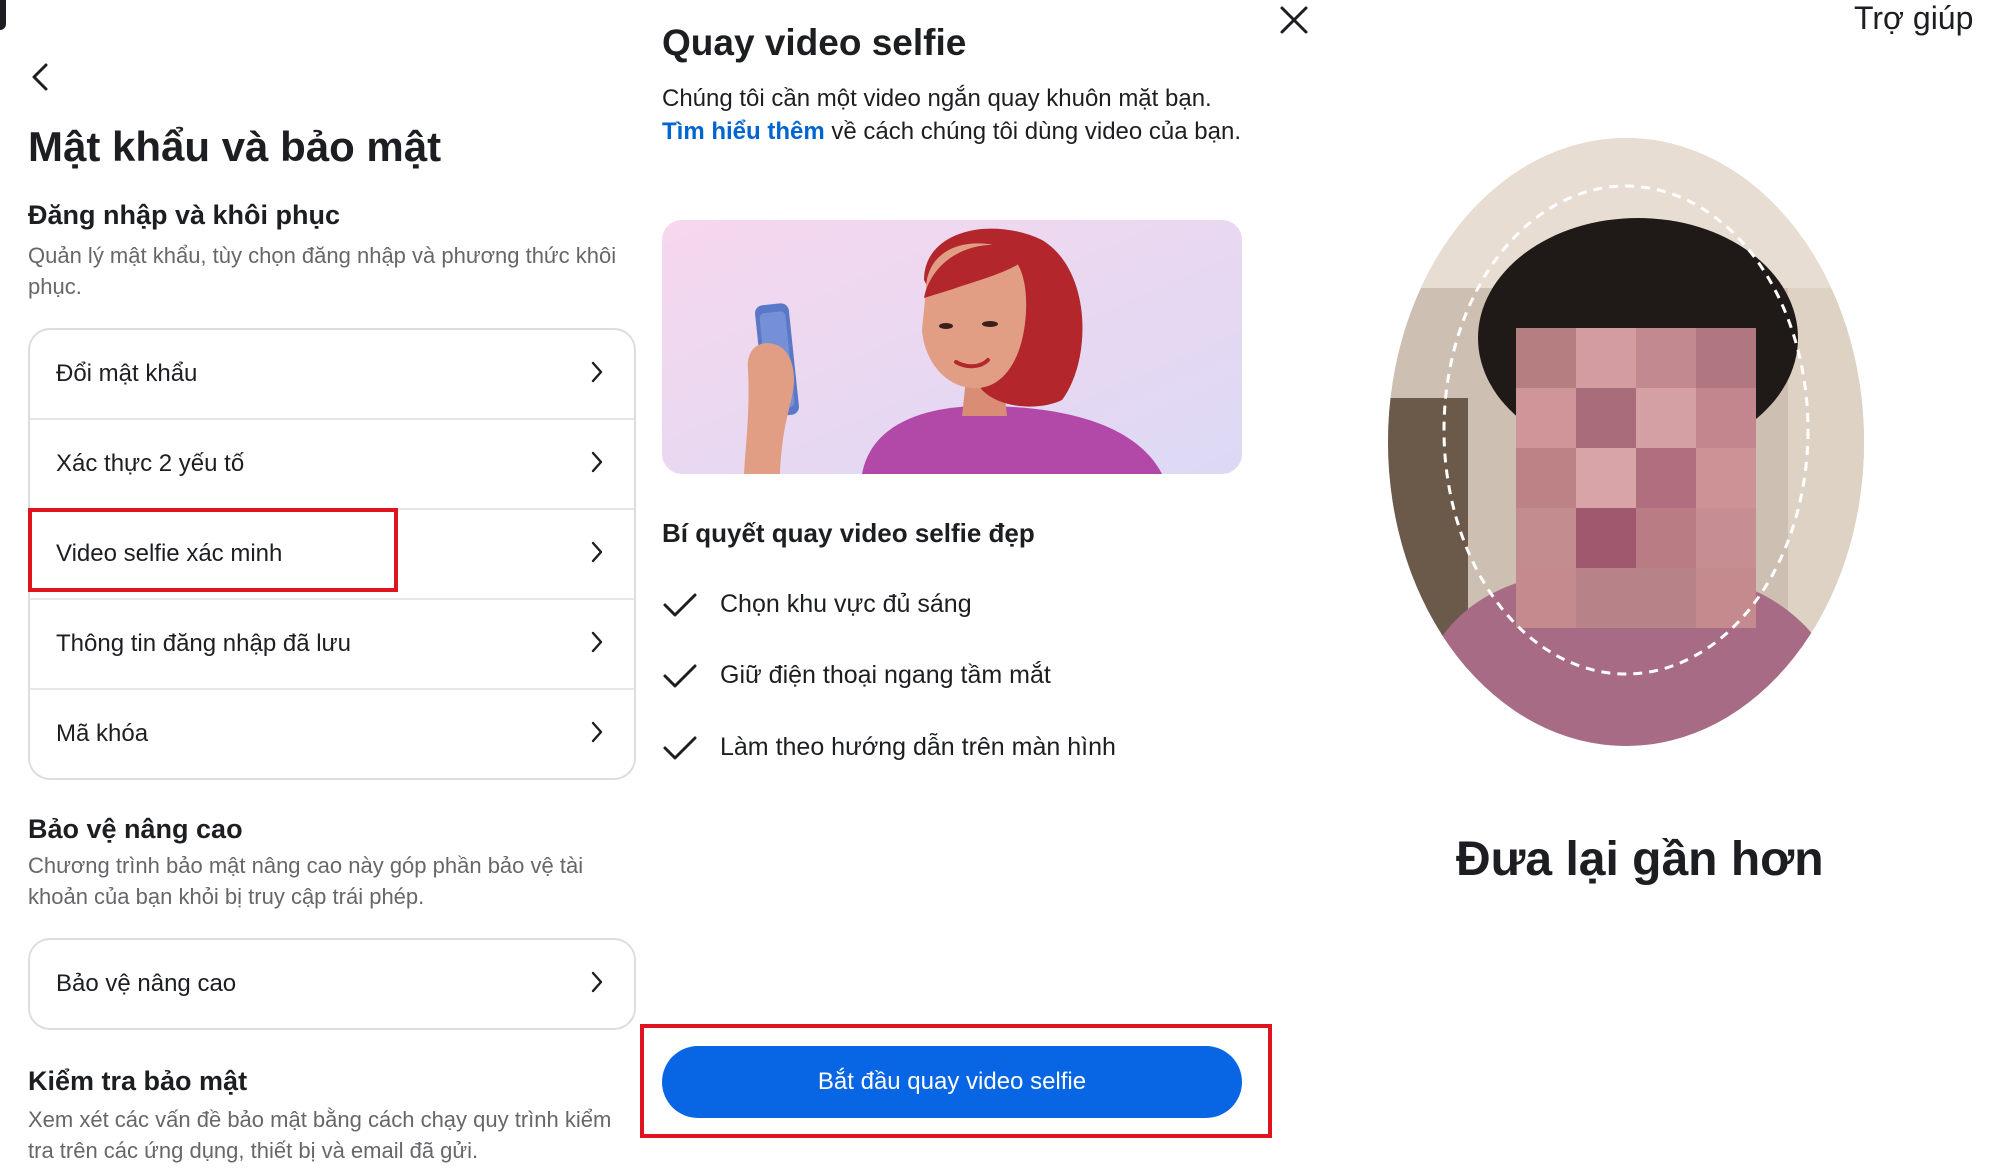 This screenshot has width=2000, height=1170. What do you see at coordinates (1032, 131) in the screenshot?
I see `description-text: về cách chúng tôi dùng video của bạn.` at bounding box center [1032, 131].